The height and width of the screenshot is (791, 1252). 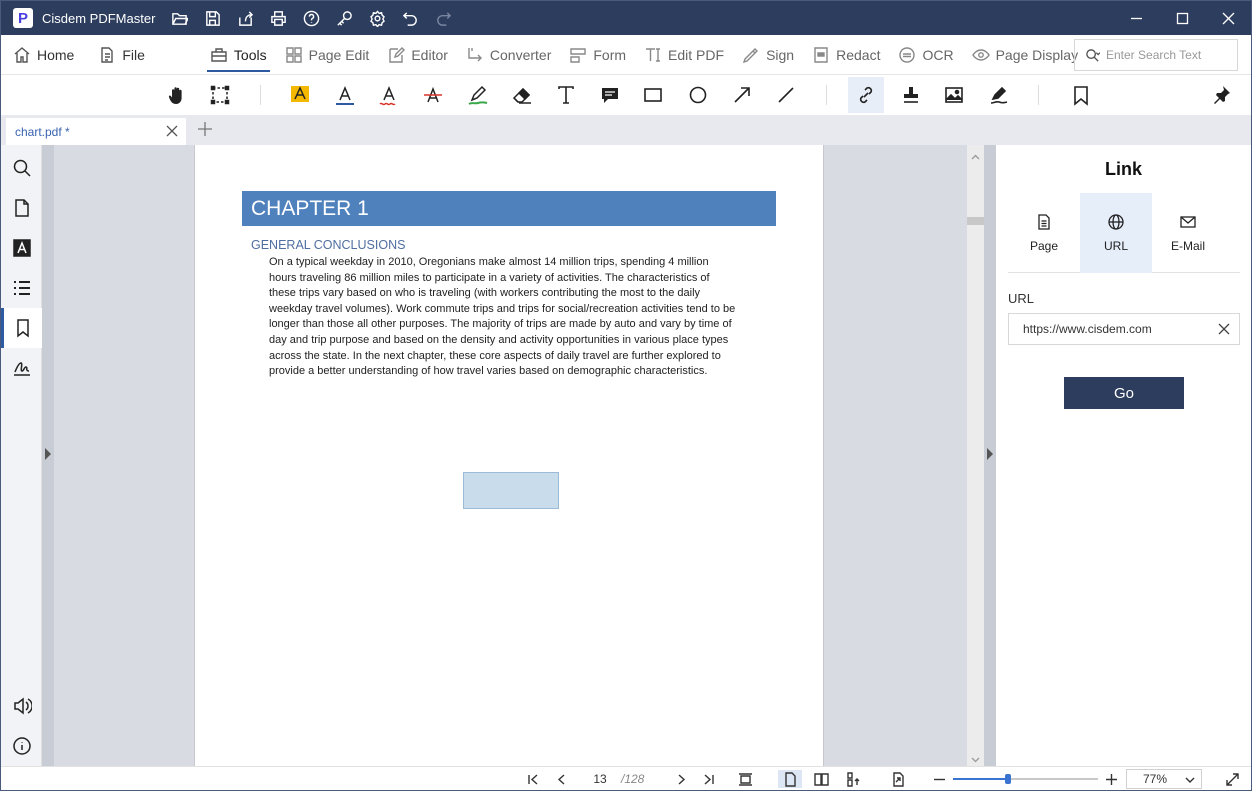 I want to click on open-folder-icon, so click(x=179, y=18).